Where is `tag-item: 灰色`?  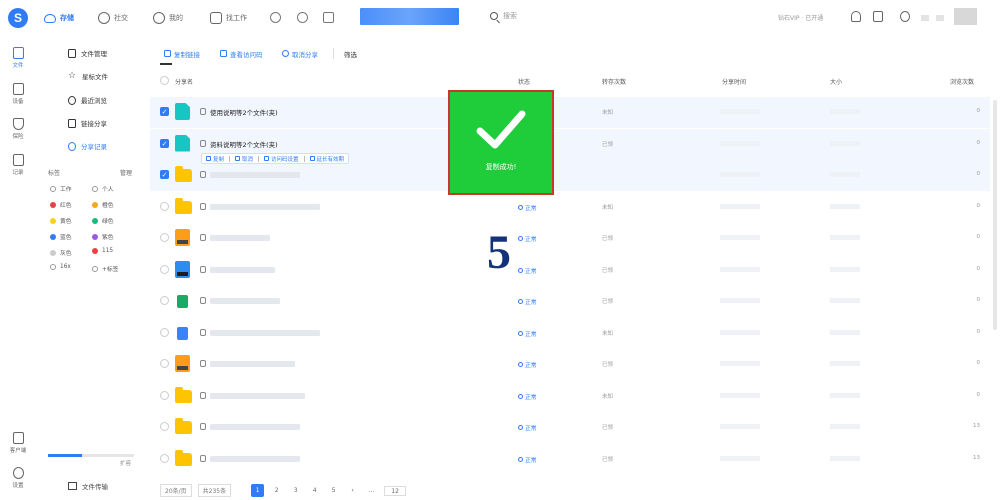
tag-item: 灰色 is located at coordinates (61, 252).